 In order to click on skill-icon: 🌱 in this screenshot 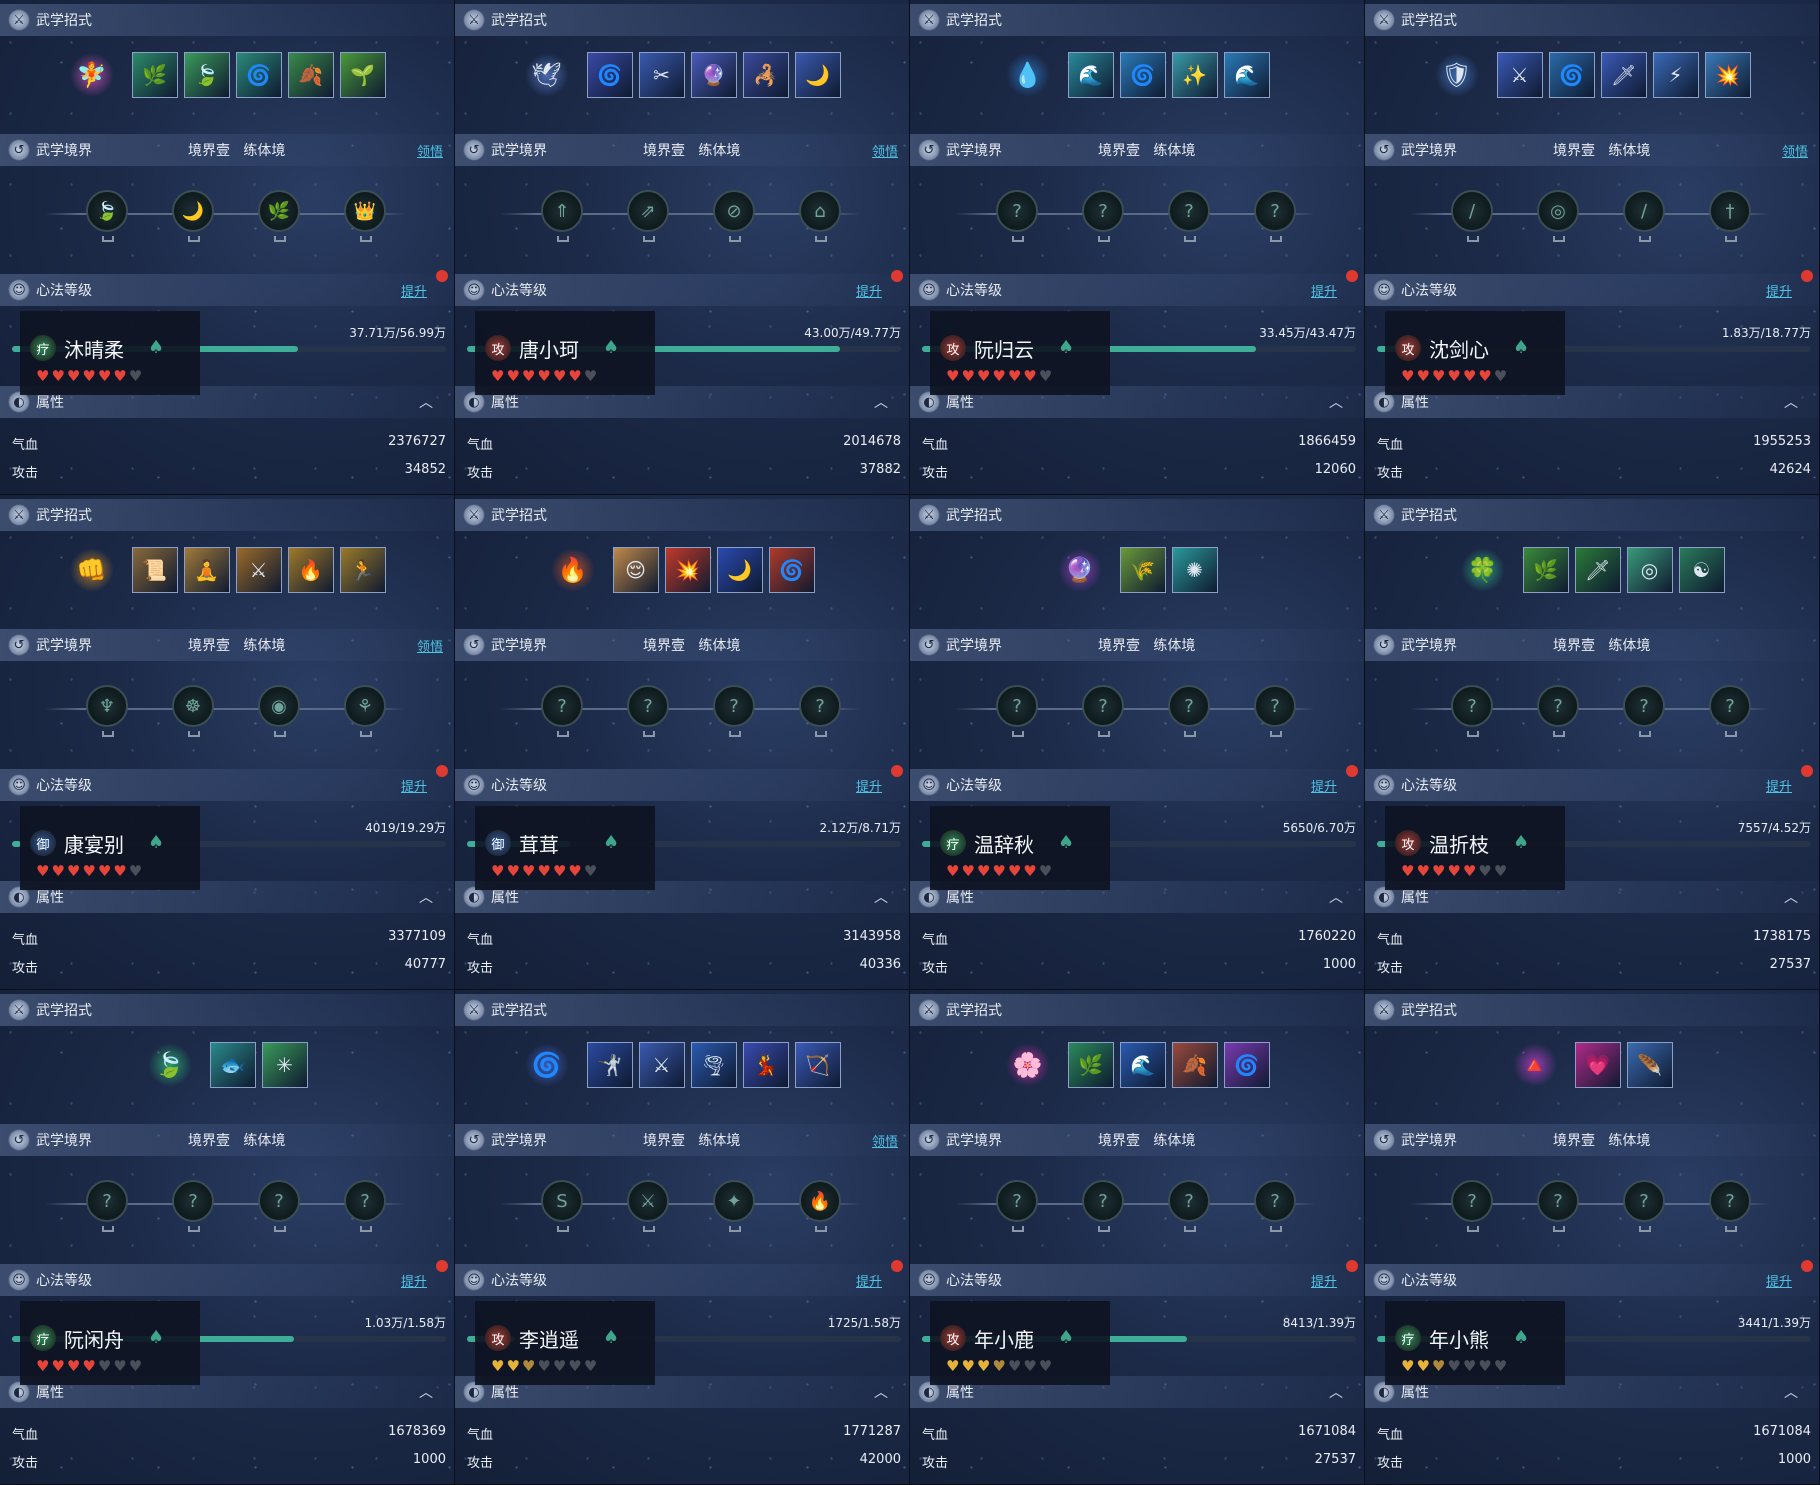, I will do `click(362, 75)`.